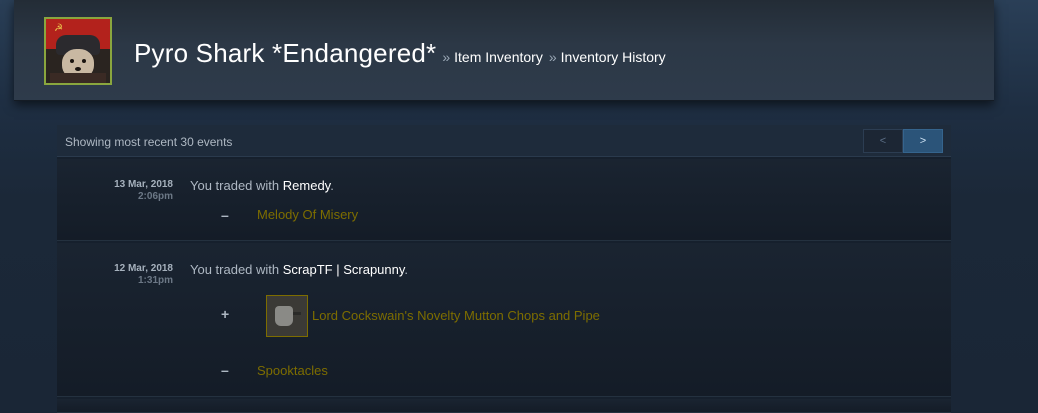  I want to click on event-description: You traded with ScrapTF | Scrapunny., so click(299, 269).